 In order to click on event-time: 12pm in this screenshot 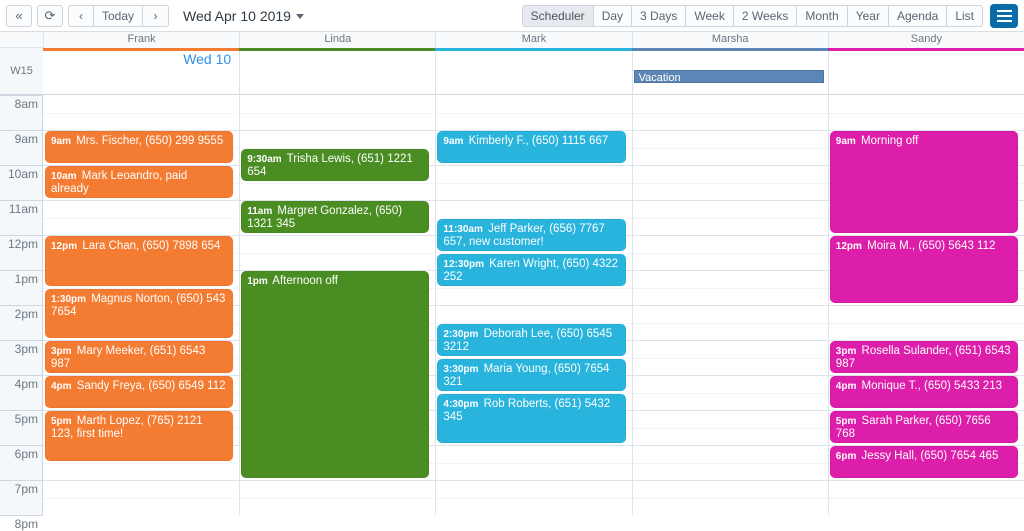, I will do `click(64, 246)`.